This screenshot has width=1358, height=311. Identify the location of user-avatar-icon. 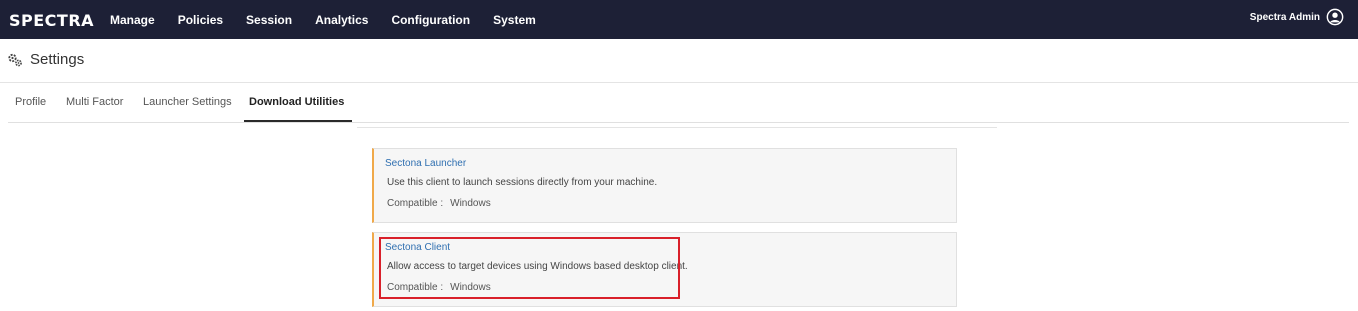
(1335, 17).